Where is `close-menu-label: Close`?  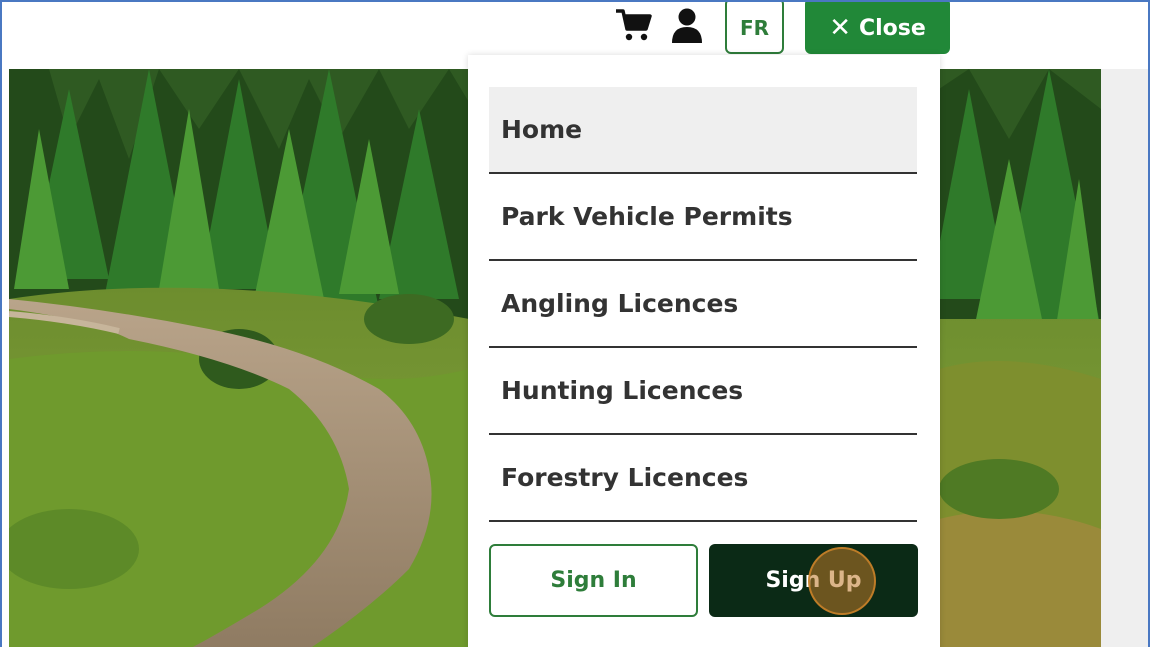 close-menu-label: Close is located at coordinates (892, 28).